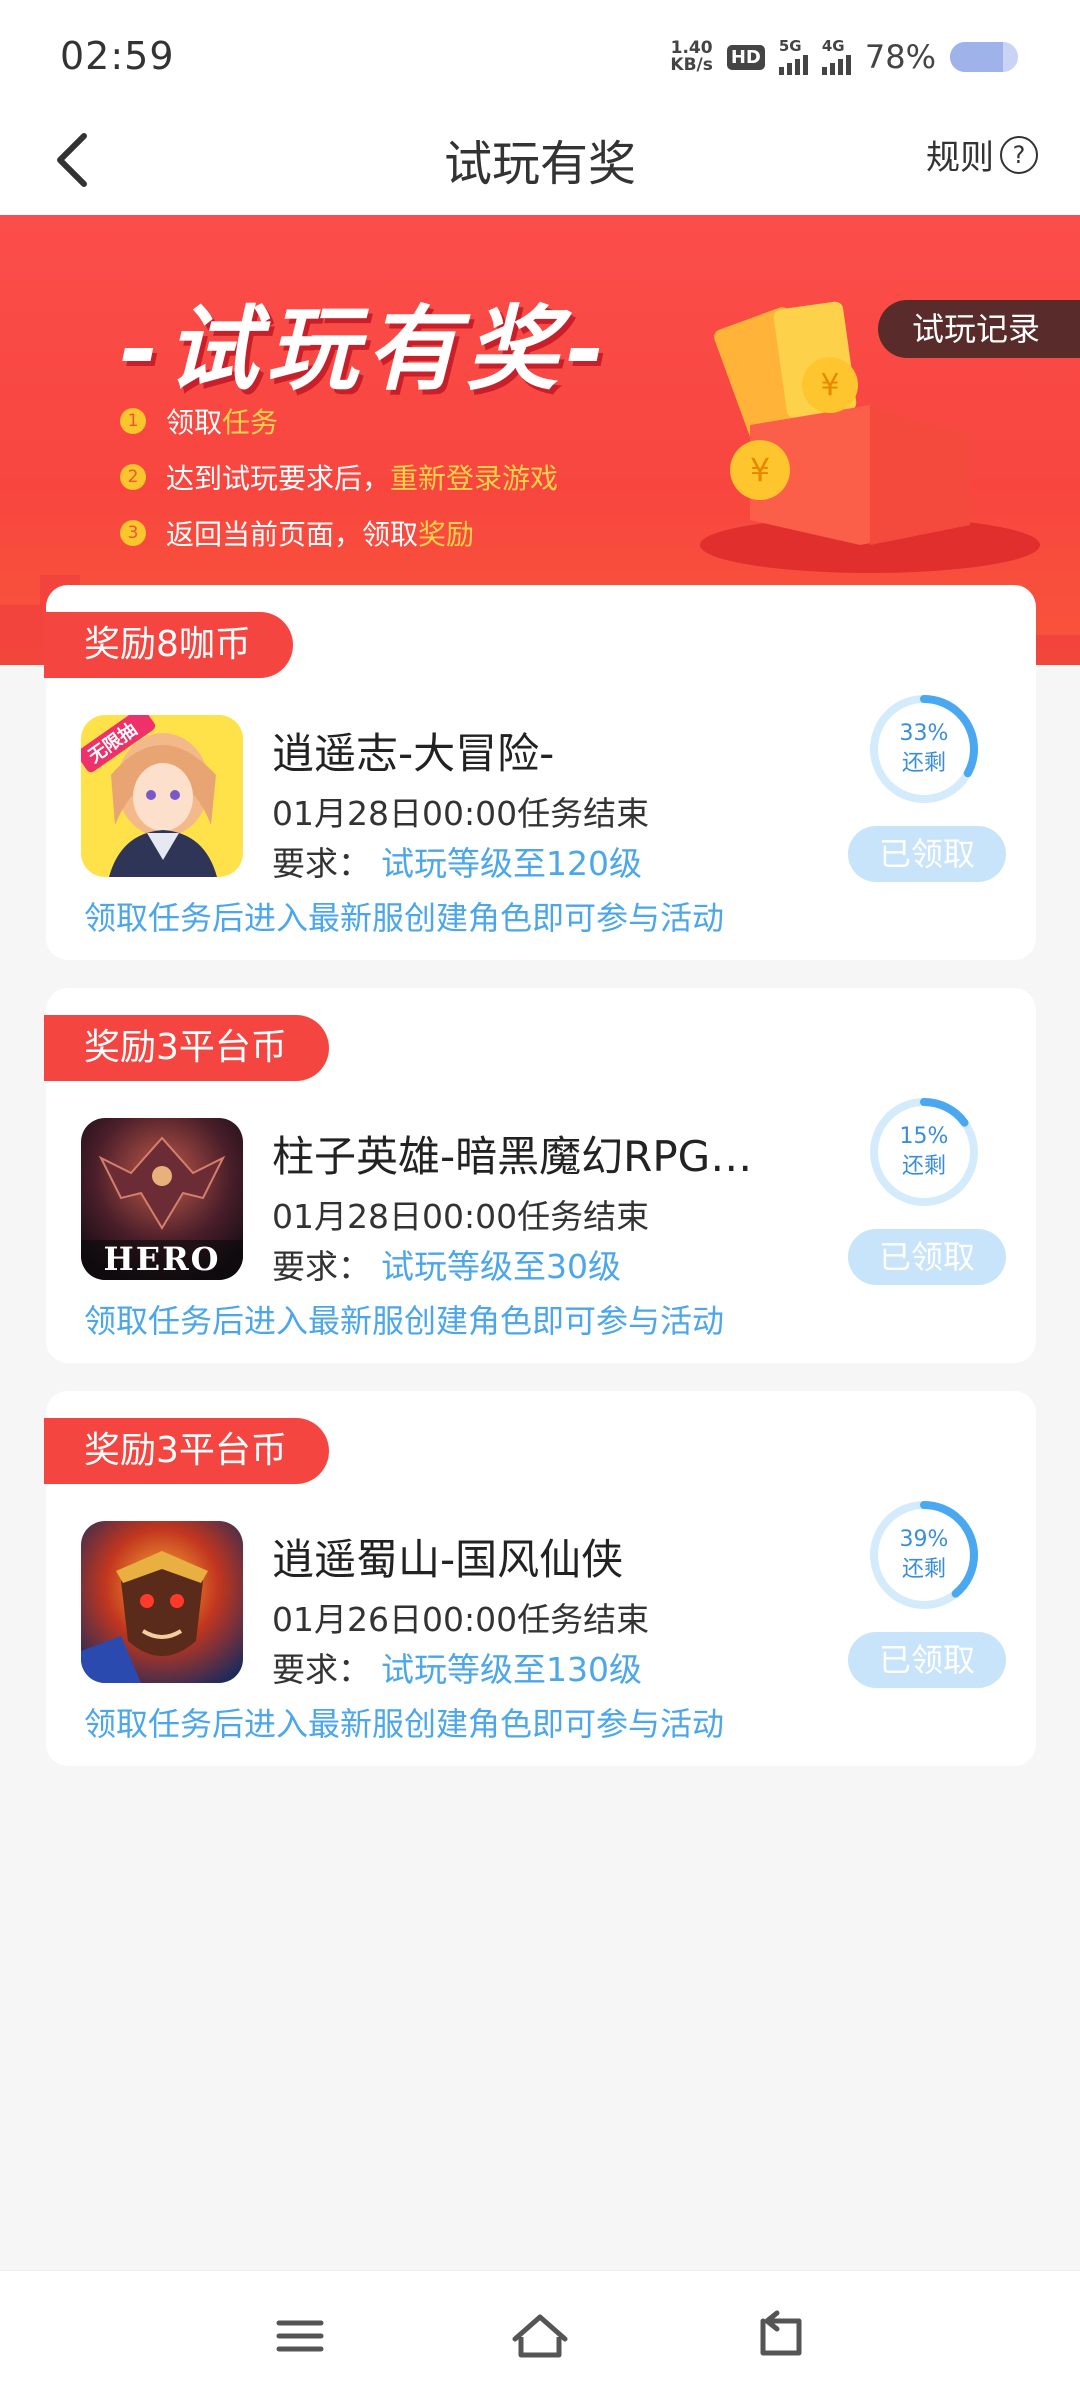 The width and height of the screenshot is (1080, 2400). I want to click on step-number: 3, so click(133, 533).